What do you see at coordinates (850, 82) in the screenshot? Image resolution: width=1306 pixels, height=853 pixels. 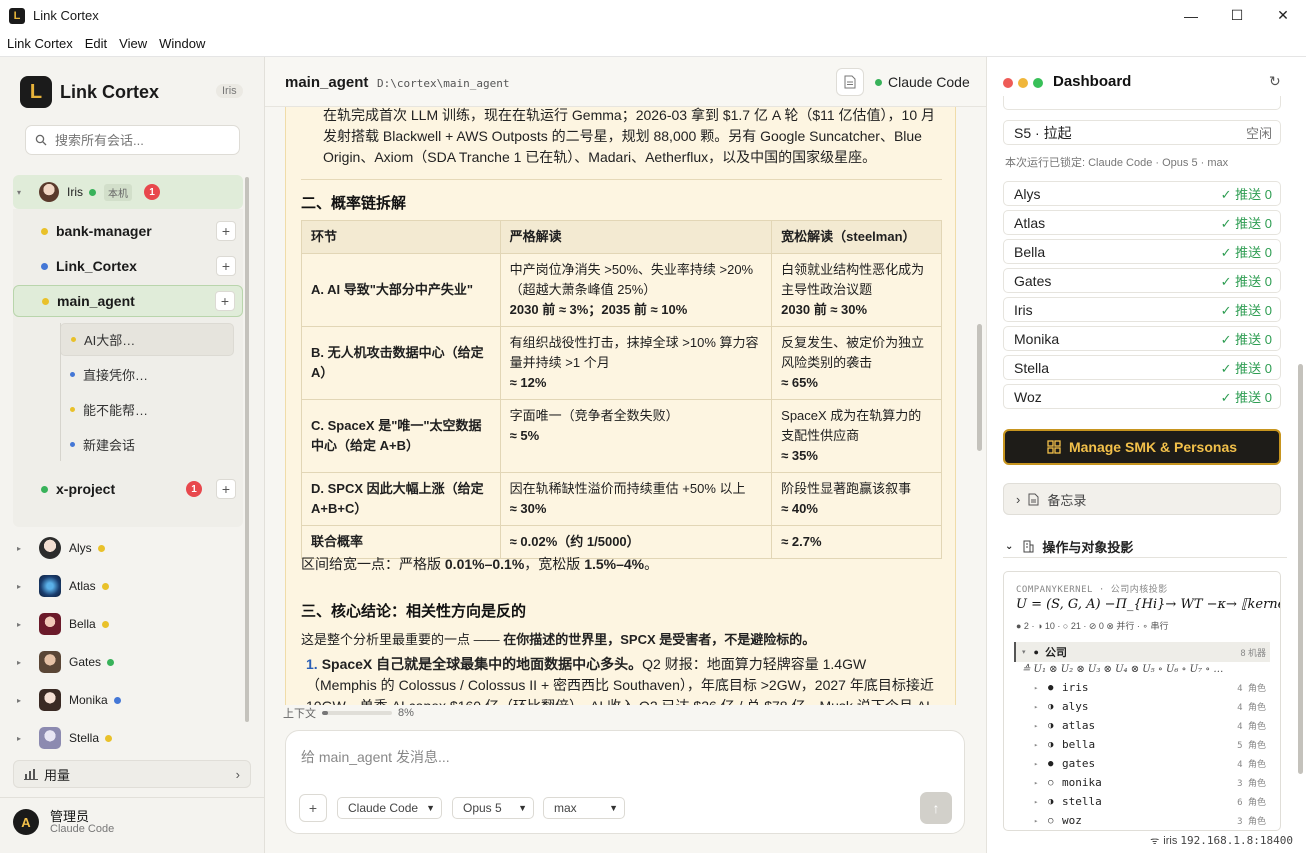 I see `document-button` at bounding box center [850, 82].